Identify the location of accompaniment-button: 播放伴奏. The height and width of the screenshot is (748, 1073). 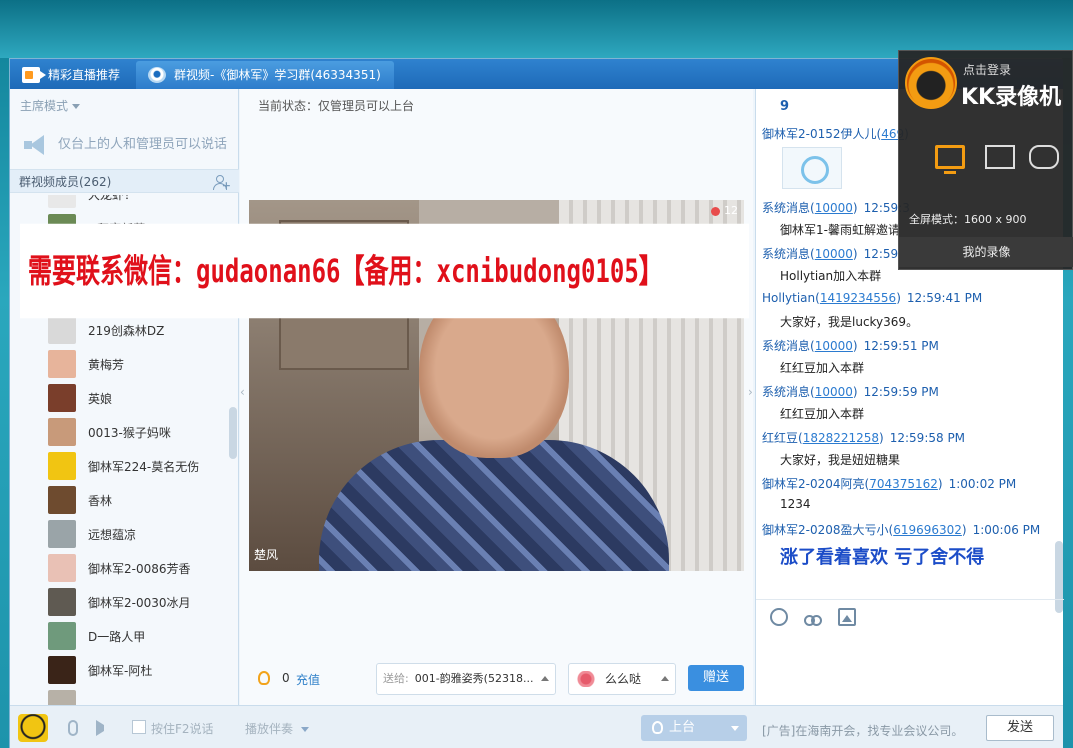
(277, 728).